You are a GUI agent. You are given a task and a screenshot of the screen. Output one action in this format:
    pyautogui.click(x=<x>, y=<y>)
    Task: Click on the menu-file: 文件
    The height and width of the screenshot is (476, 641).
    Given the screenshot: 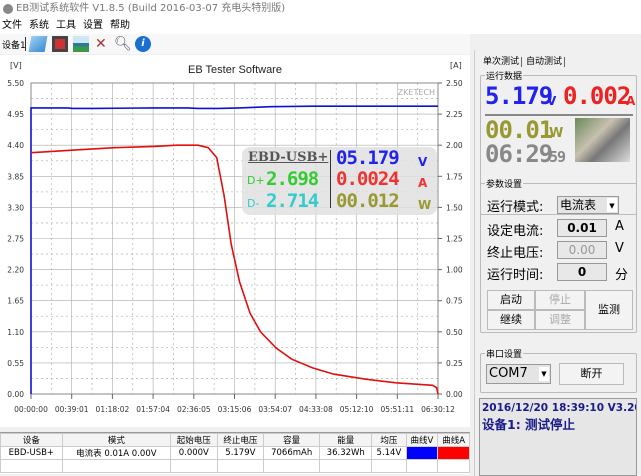 What is the action you would take?
    pyautogui.click(x=12, y=25)
    